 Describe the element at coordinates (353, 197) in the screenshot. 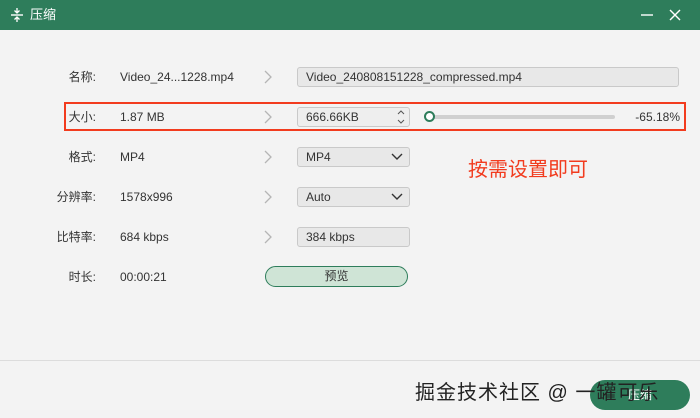

I see `resolution-select: Auto` at that location.